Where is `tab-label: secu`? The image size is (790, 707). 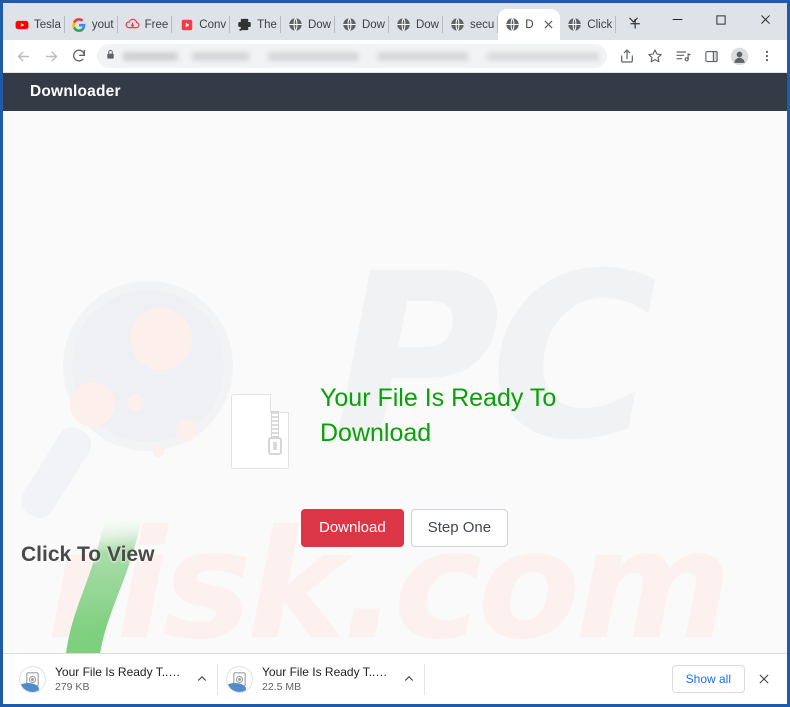 tab-label: secu is located at coordinates (482, 24).